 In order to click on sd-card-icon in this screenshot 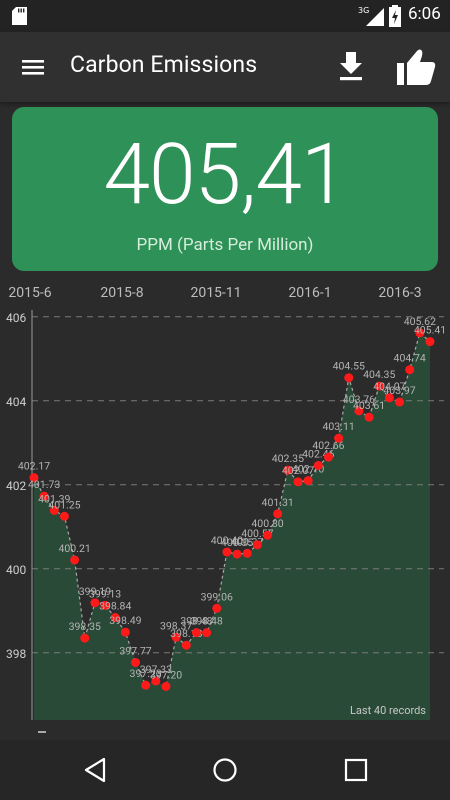, I will do `click(19, 16)`.